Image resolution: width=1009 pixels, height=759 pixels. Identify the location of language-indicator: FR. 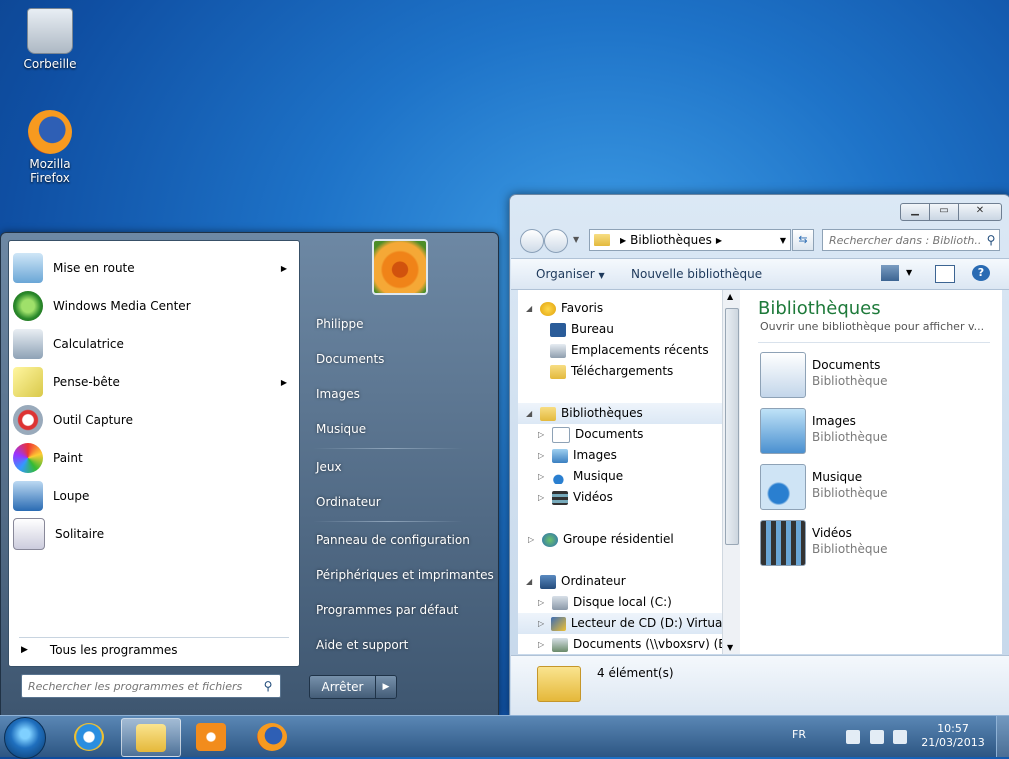
(799, 734).